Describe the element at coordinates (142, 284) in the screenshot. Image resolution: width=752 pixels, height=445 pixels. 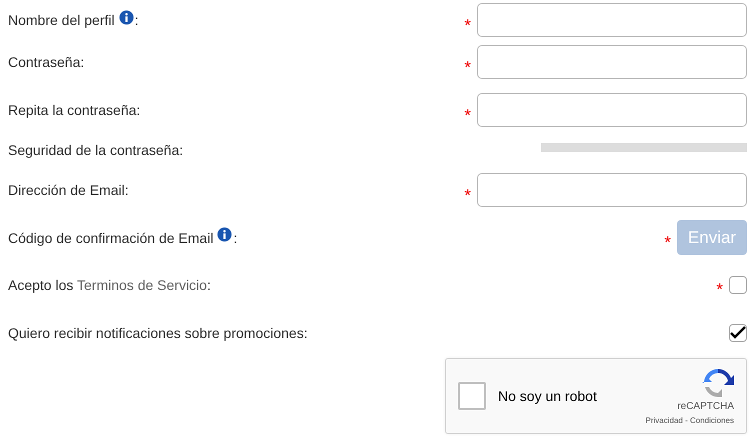
I see `terms-link: Terminos de Servicio` at that location.